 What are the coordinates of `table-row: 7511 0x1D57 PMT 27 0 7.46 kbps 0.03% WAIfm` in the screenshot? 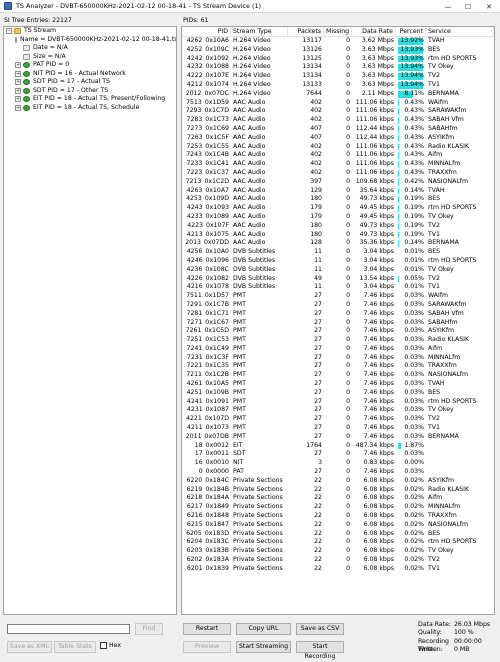 It's located at (338, 296).